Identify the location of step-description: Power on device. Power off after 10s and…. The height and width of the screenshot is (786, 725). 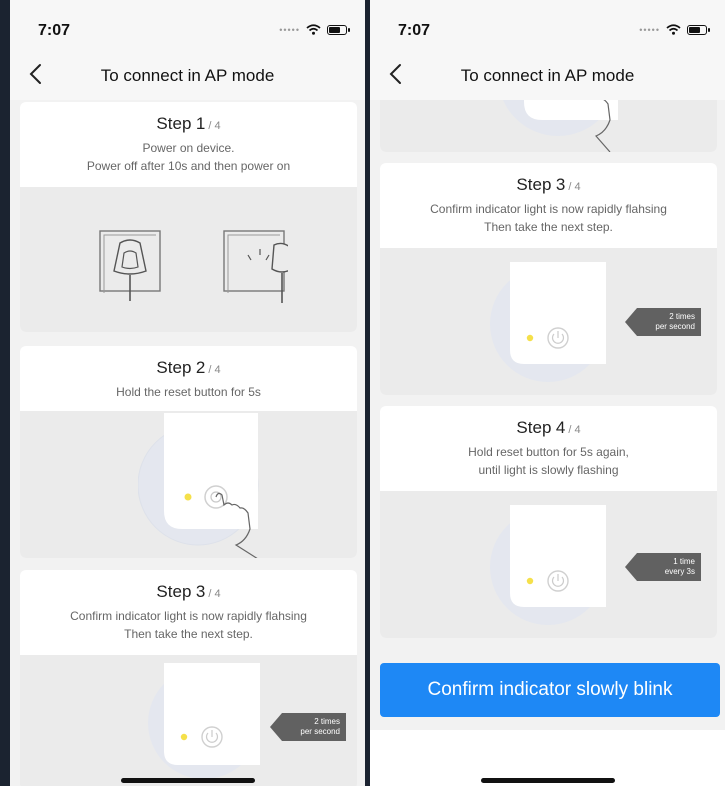
(188, 157).